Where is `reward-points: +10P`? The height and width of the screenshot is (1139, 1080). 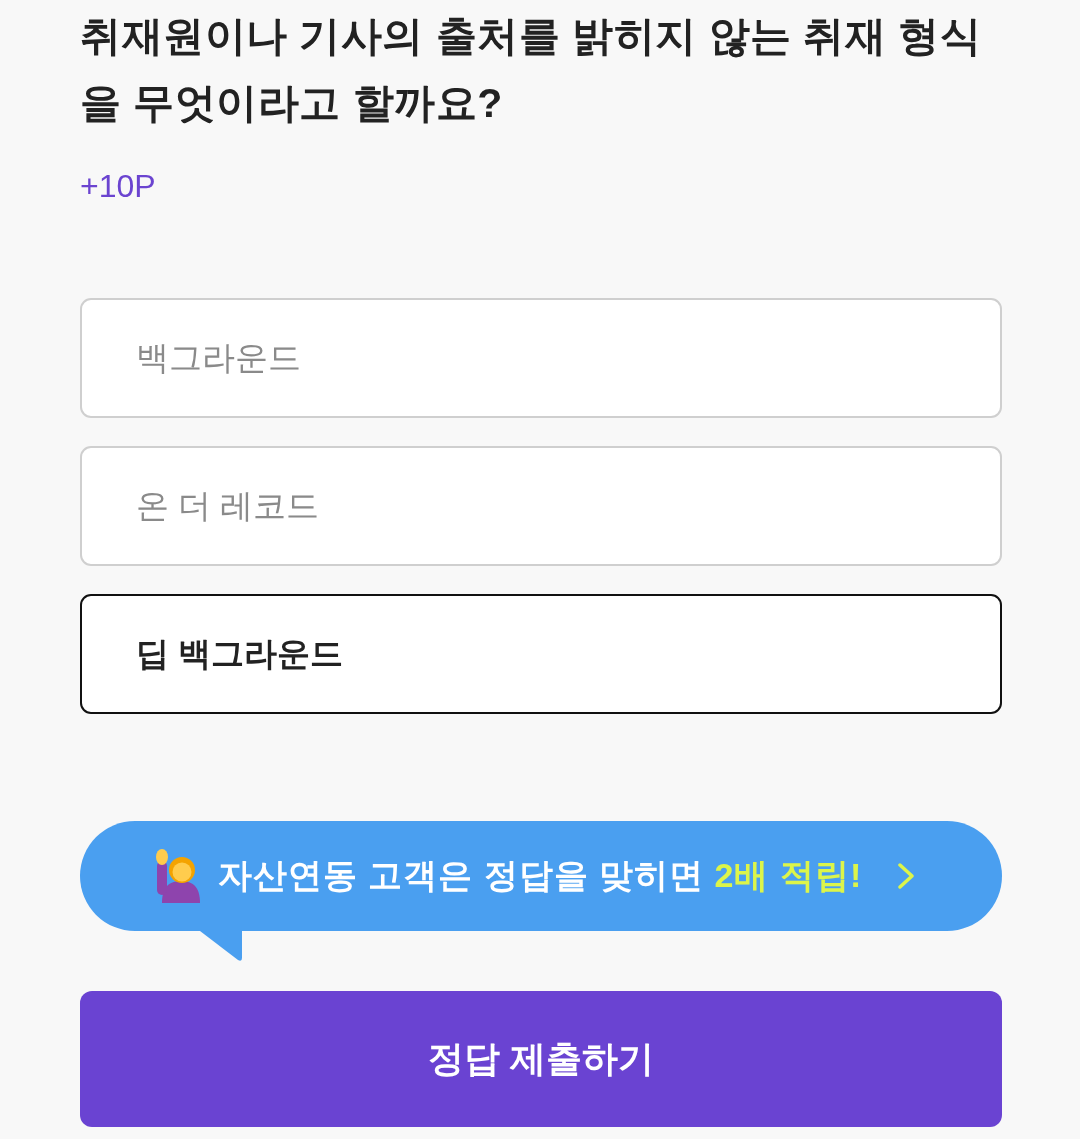 reward-points: +10P is located at coordinates (118, 186).